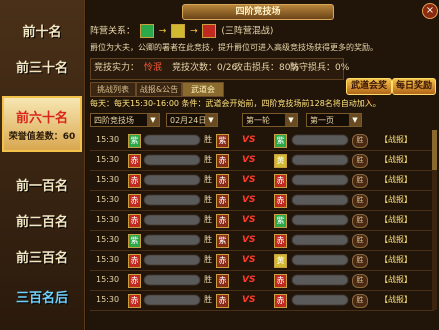 The height and width of the screenshot is (330, 439). What do you see at coordinates (125, 120) in the screenshot?
I see `arena-select: 四阶竞技场 ▼` at bounding box center [125, 120].